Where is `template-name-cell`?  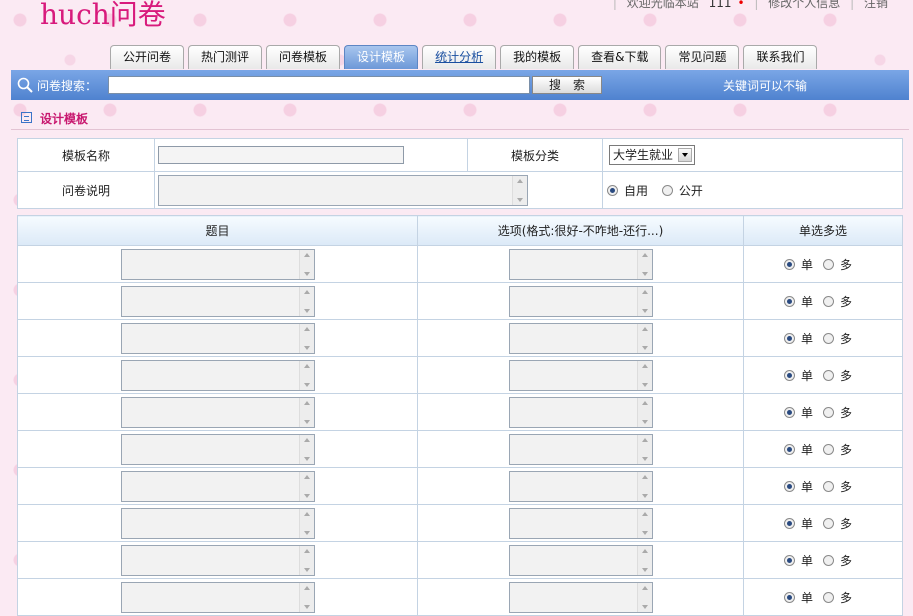 template-name-cell is located at coordinates (311, 155).